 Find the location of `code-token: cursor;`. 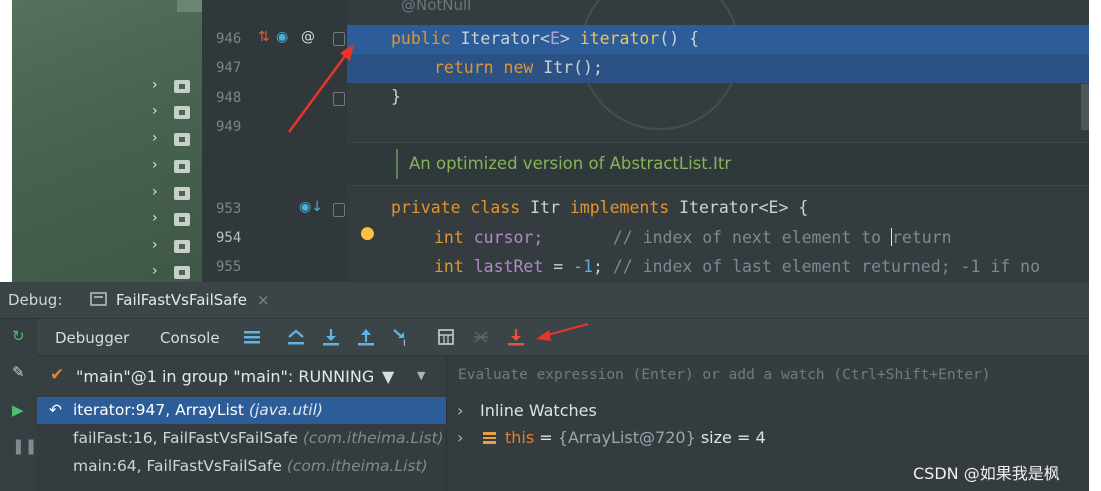

code-token: cursor; is located at coordinates (508, 237).